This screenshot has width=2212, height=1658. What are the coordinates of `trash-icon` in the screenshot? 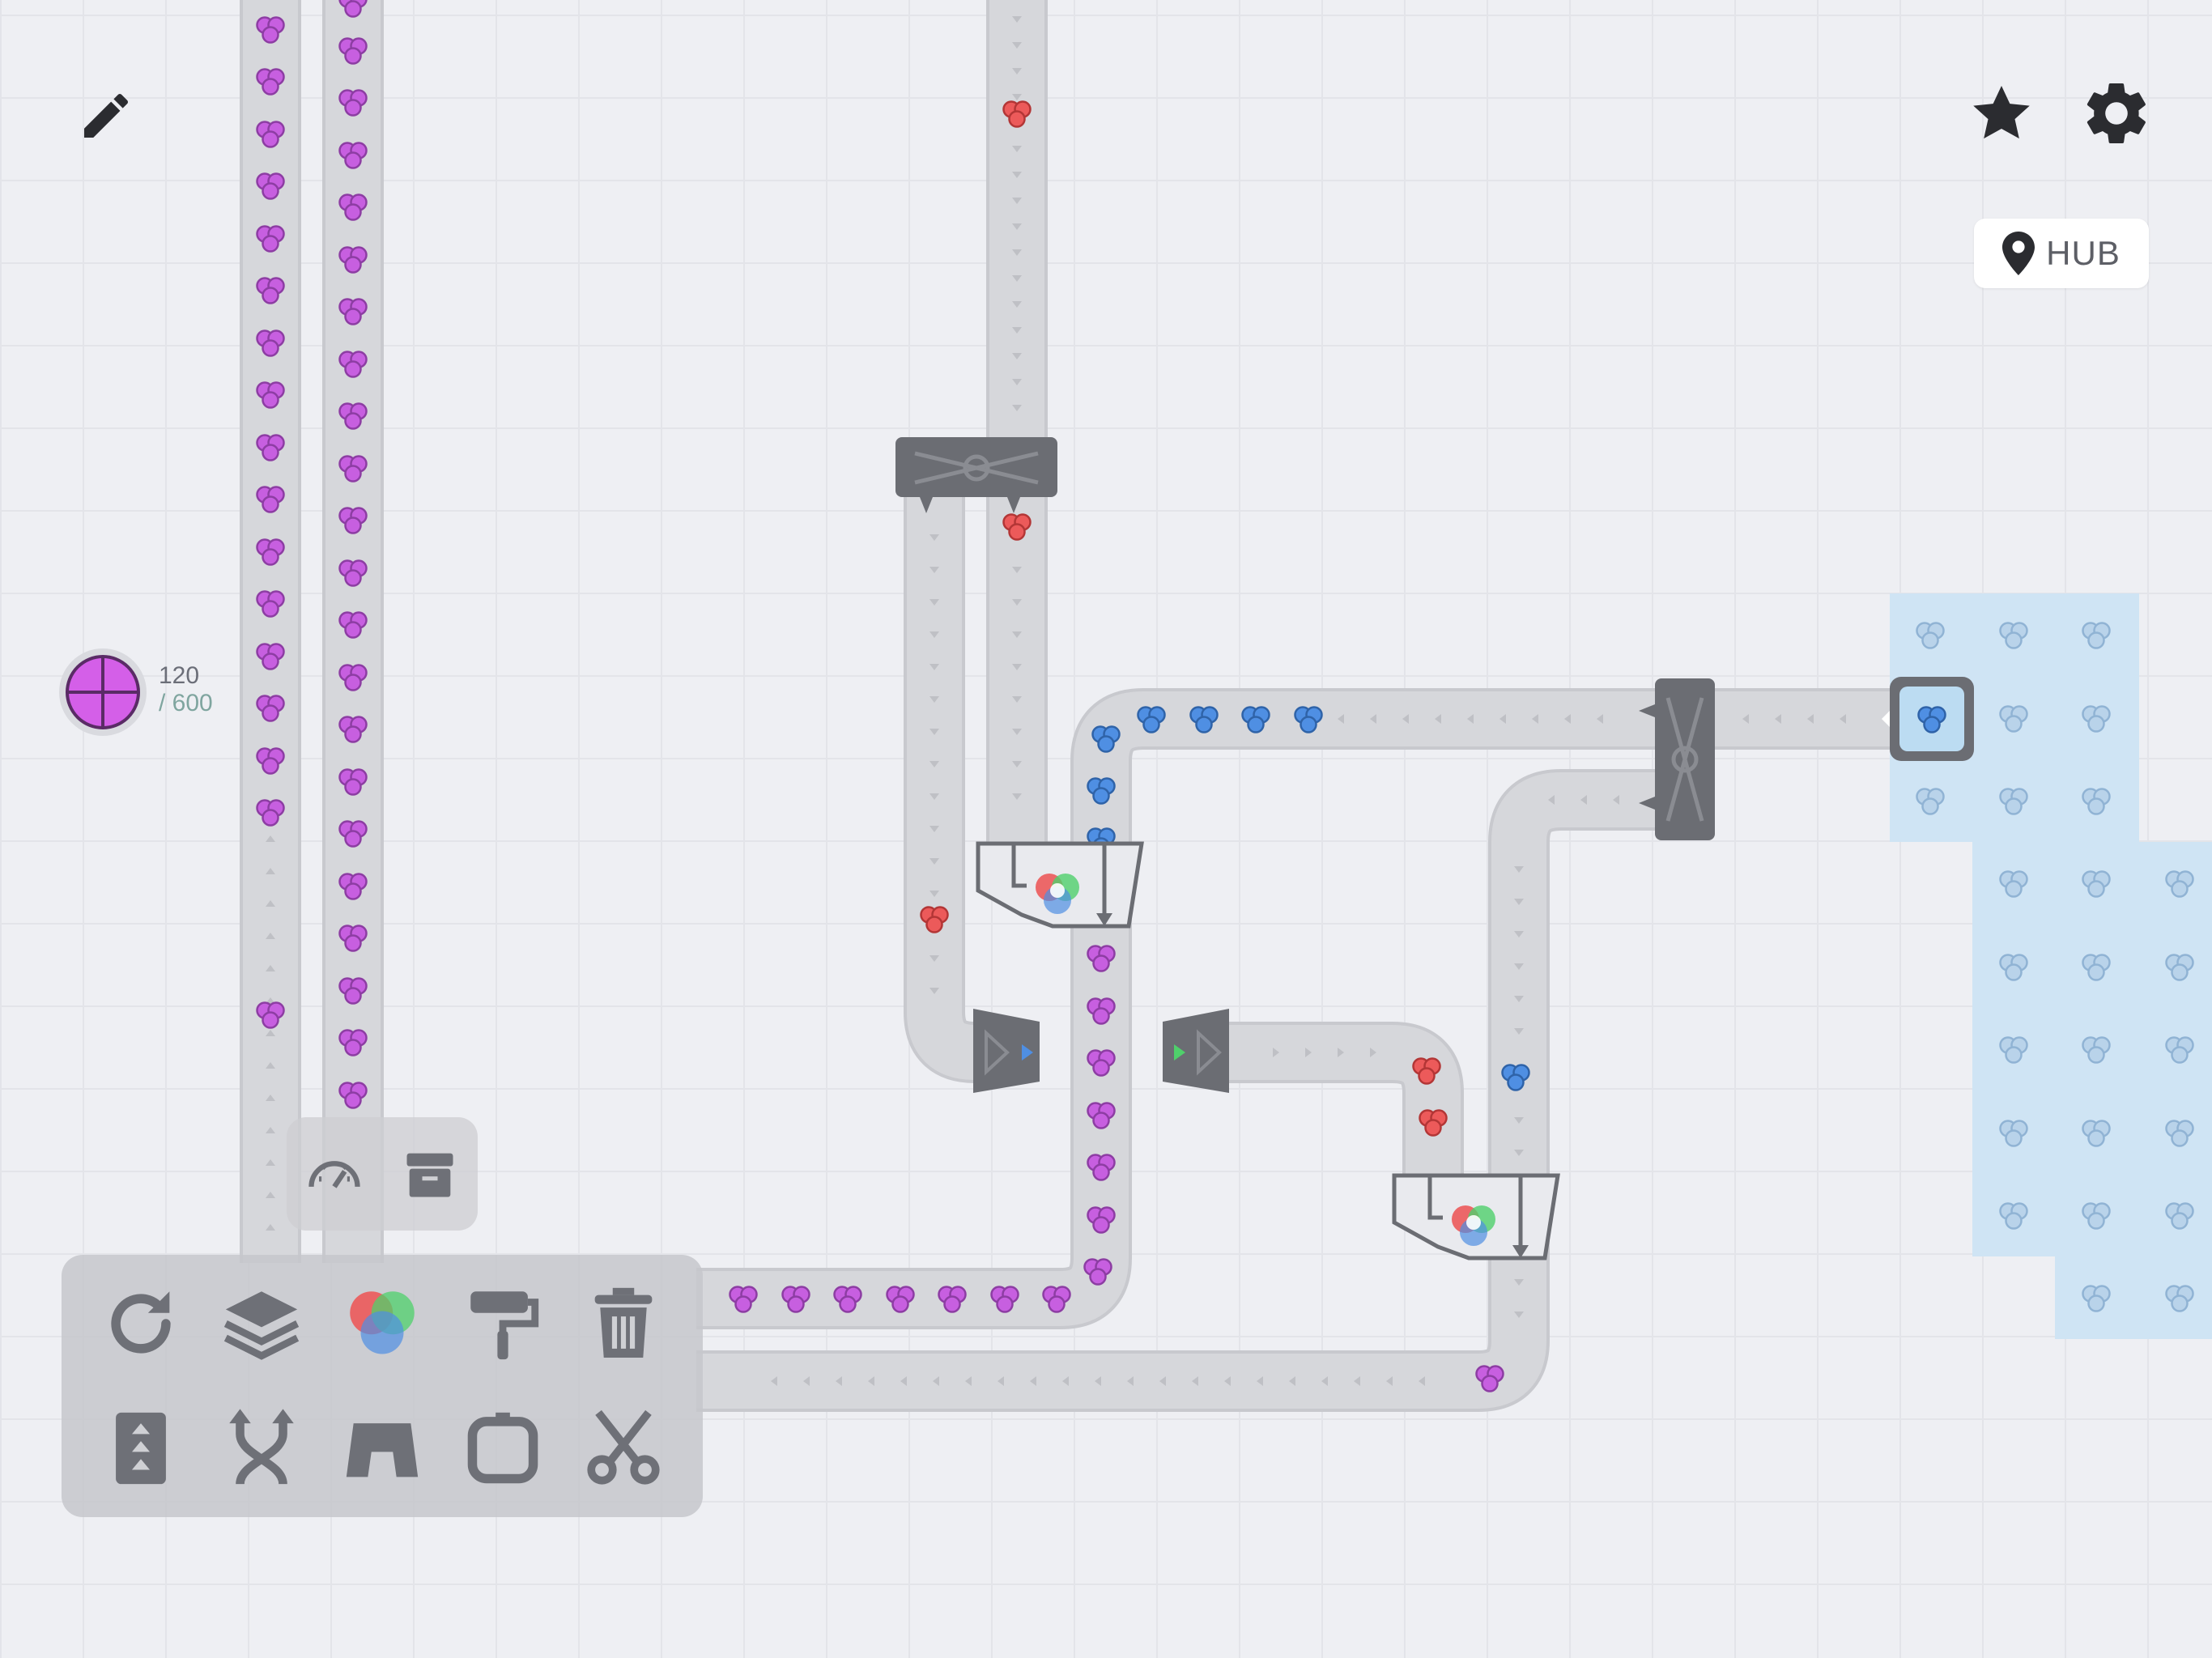 It's located at (623, 1322).